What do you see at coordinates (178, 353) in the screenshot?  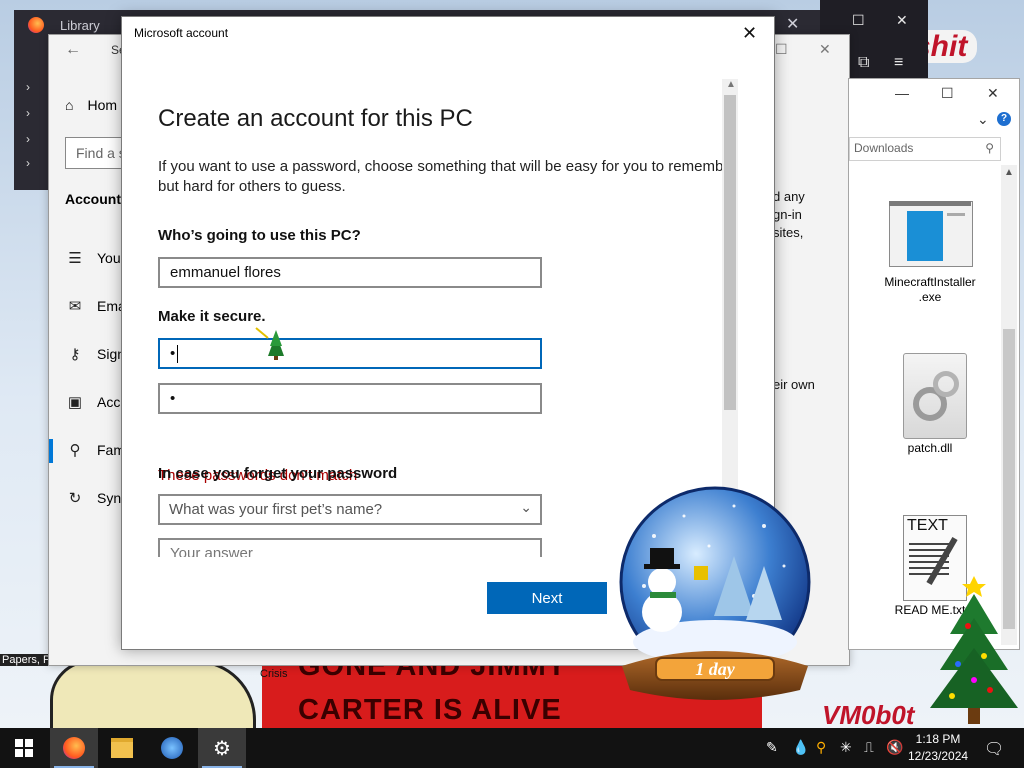 I see `text-caret` at bounding box center [178, 353].